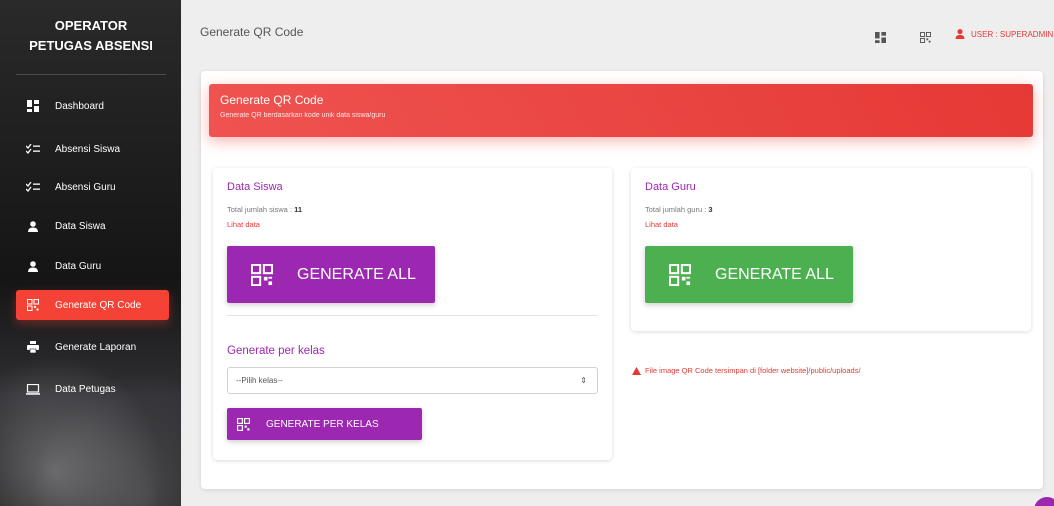  Describe the element at coordinates (412, 380) in the screenshot. I see `kelas-select: --Pilih kelas-- ⇕` at that location.